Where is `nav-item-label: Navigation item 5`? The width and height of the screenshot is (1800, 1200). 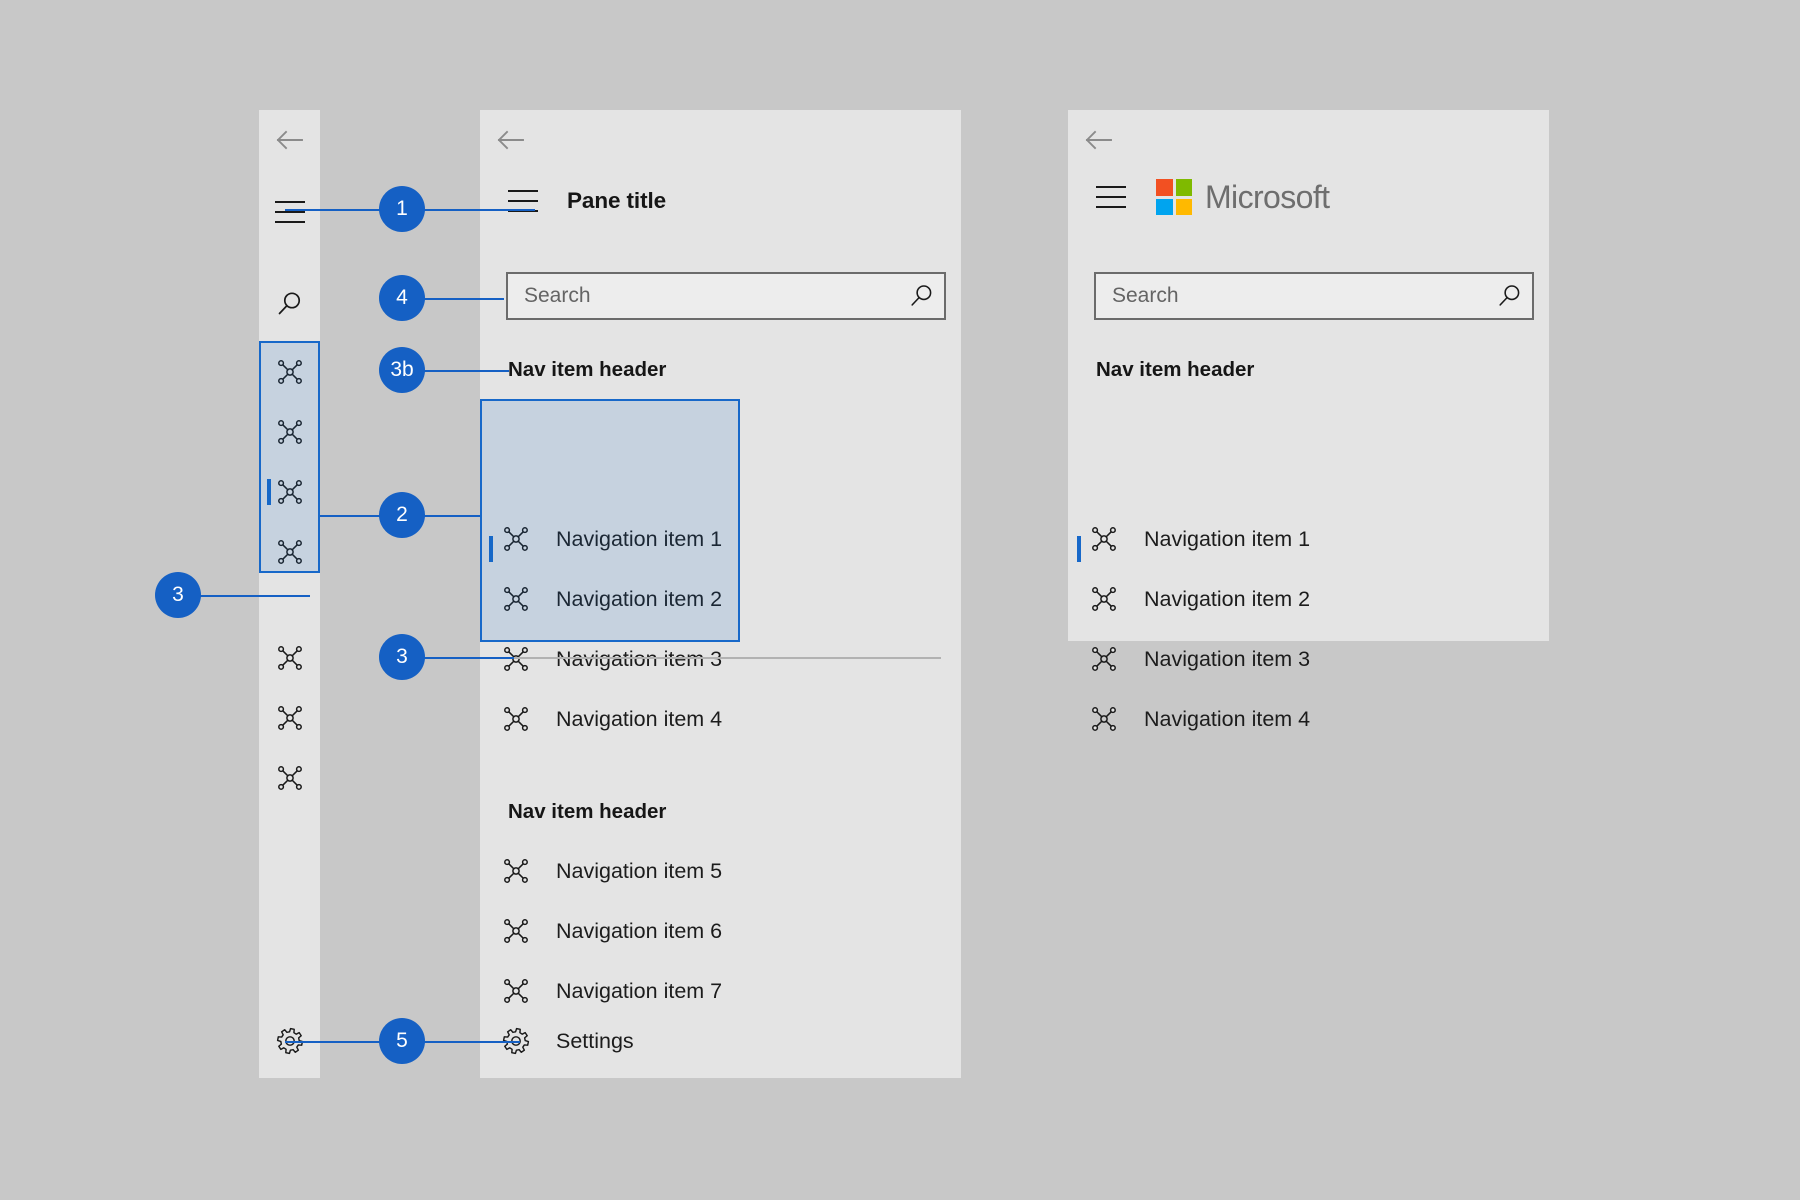
nav-item-label: Navigation item 5 is located at coordinates (639, 870).